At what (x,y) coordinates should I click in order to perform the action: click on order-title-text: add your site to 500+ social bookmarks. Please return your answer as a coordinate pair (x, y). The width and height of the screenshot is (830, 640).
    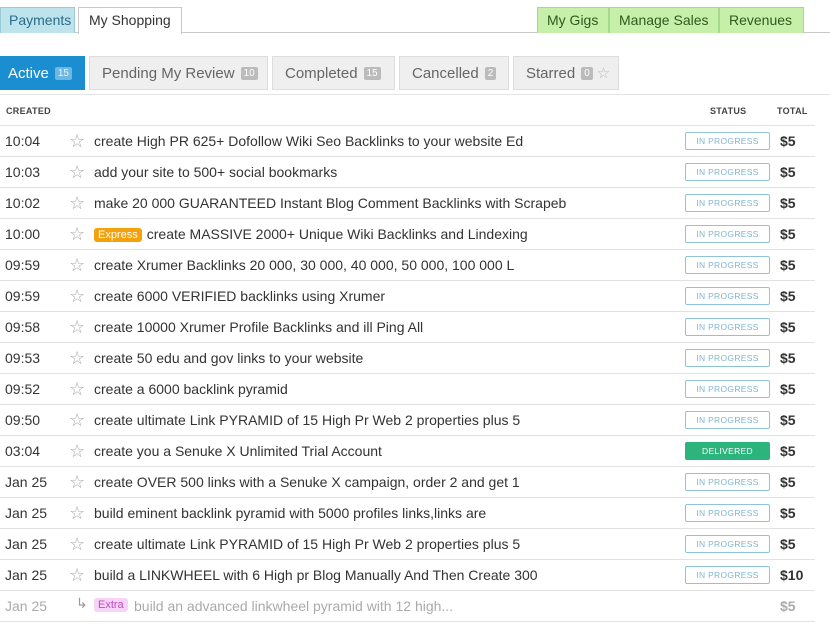
    Looking at the image, I should click on (215, 172).